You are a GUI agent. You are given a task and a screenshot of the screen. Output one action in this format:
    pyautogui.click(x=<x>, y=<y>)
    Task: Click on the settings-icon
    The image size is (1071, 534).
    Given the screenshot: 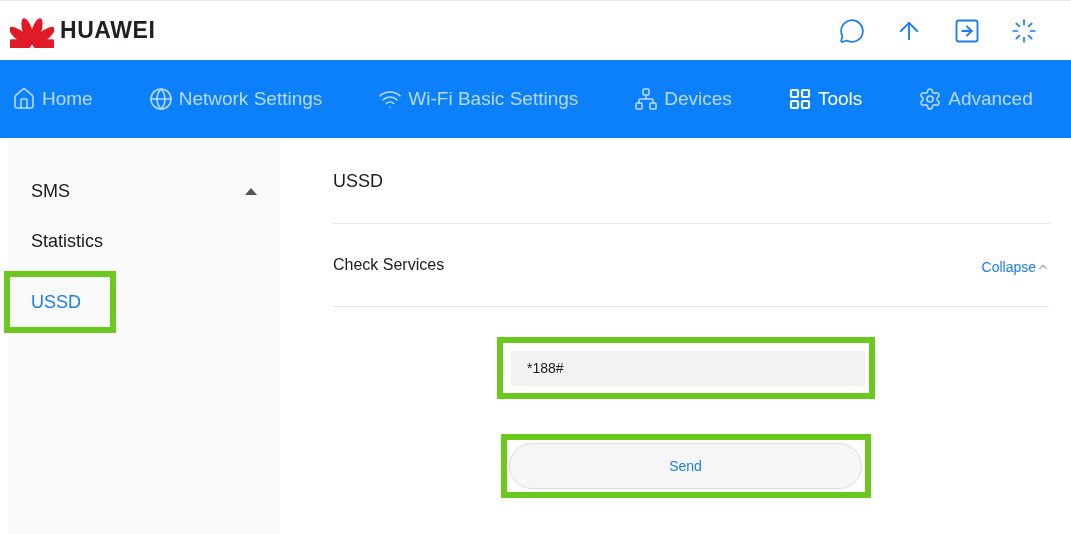 What is the action you would take?
    pyautogui.click(x=930, y=99)
    